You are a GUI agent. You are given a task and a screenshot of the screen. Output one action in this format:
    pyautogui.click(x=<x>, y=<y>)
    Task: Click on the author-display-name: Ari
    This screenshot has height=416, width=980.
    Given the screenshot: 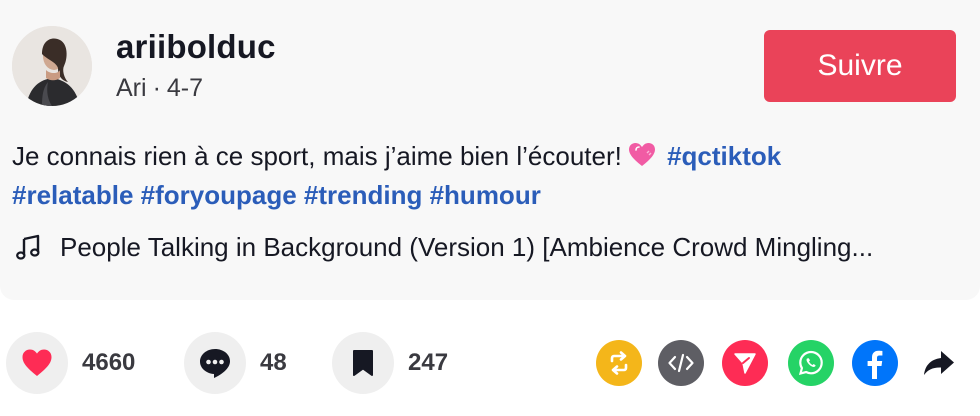 What is the action you would take?
    pyautogui.click(x=131, y=88)
    